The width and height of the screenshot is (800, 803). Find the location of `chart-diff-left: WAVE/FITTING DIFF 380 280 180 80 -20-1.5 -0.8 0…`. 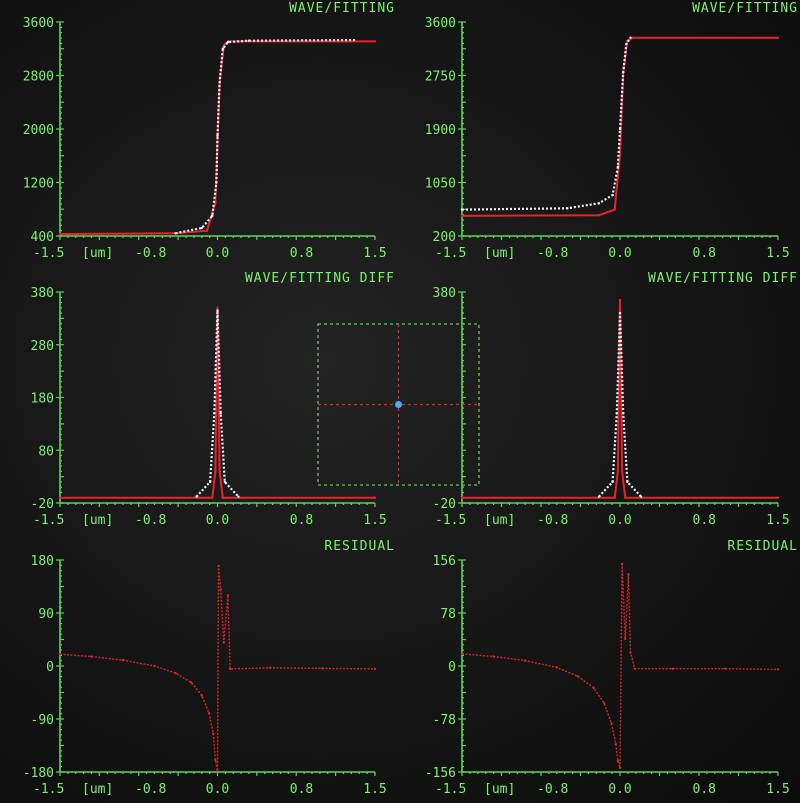

chart-diff-left: WAVE/FITTING DIFF 380 280 180 80 -20-1.5 -0.8 0… is located at coordinates (213, 399).